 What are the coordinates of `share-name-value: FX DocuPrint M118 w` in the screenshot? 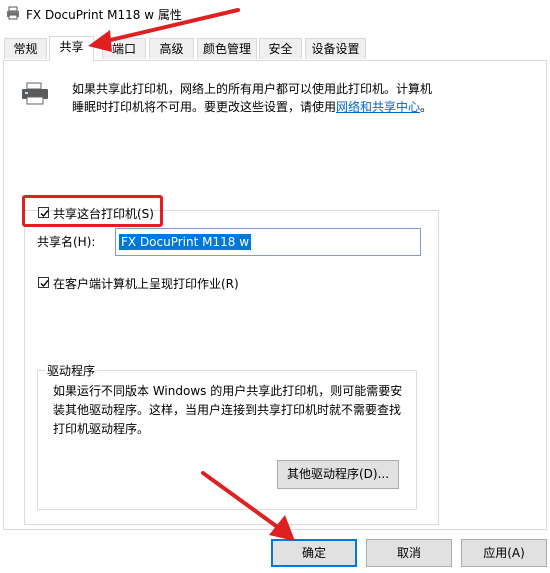 It's located at (185, 242).